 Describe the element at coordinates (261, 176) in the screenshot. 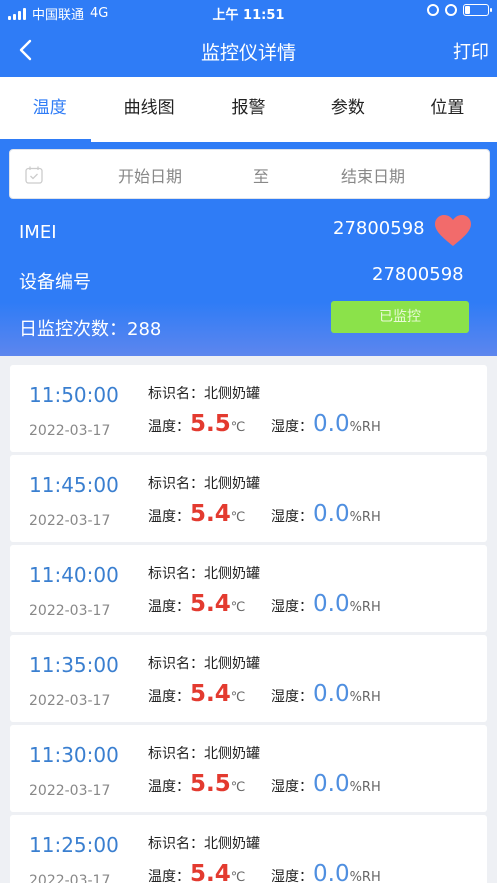

I see `date-range-separator: 至` at that location.